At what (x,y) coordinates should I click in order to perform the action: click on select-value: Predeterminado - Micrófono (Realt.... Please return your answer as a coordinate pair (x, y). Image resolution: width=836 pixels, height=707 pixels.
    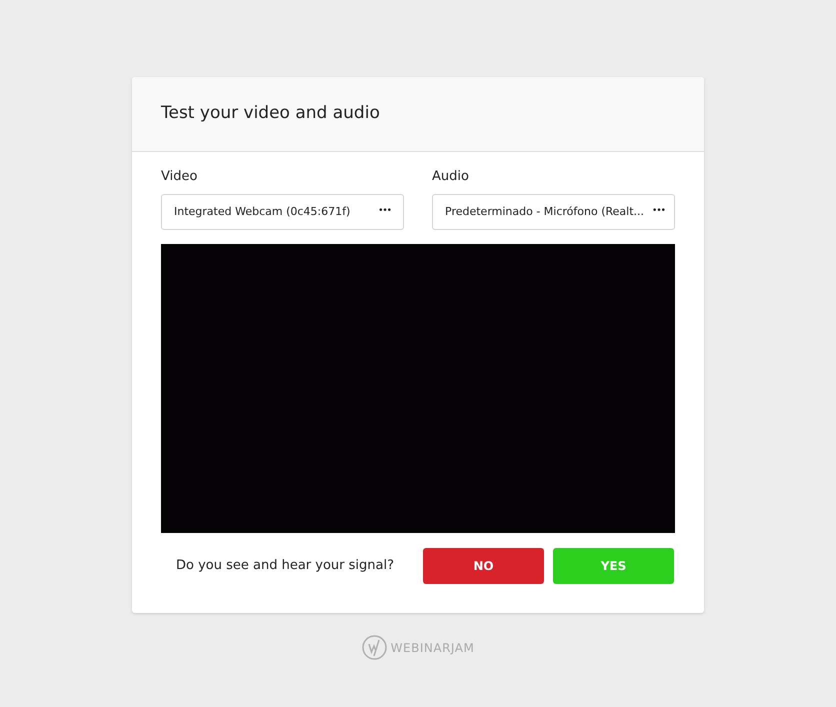
    Looking at the image, I should click on (544, 212).